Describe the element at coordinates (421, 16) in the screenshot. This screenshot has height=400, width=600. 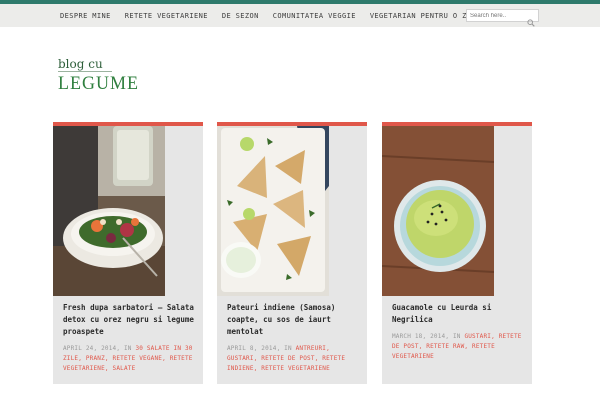
I see `nav-item-vegetarian-pentru-o-zi: VEGETARIAN PENTRU O ZI` at that location.